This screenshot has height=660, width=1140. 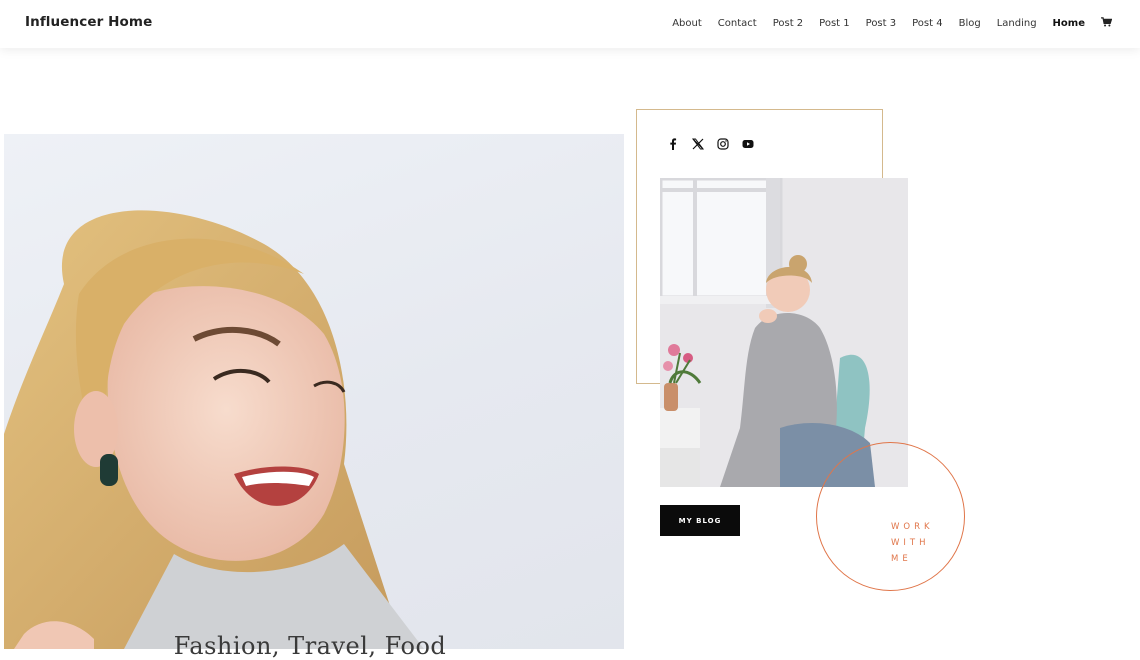 What do you see at coordinates (748, 144) in the screenshot?
I see `youtube-icon` at bounding box center [748, 144].